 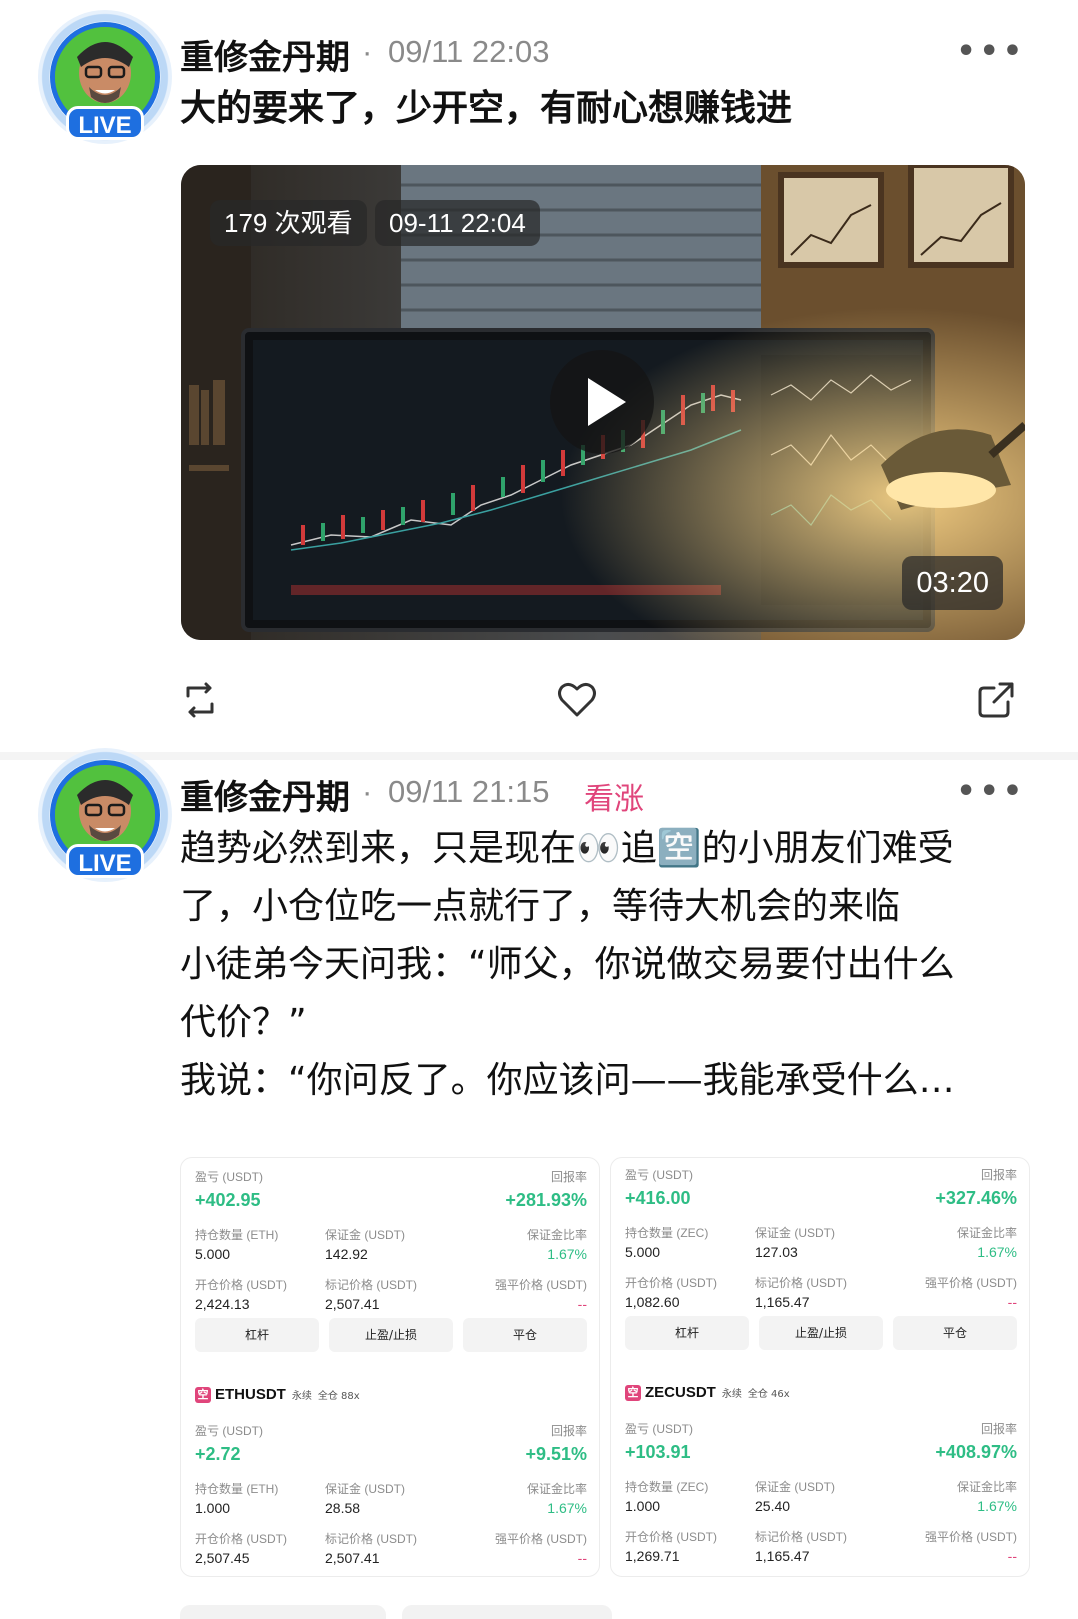 I want to click on open-price-value: 1,082.60, so click(x=652, y=1302).